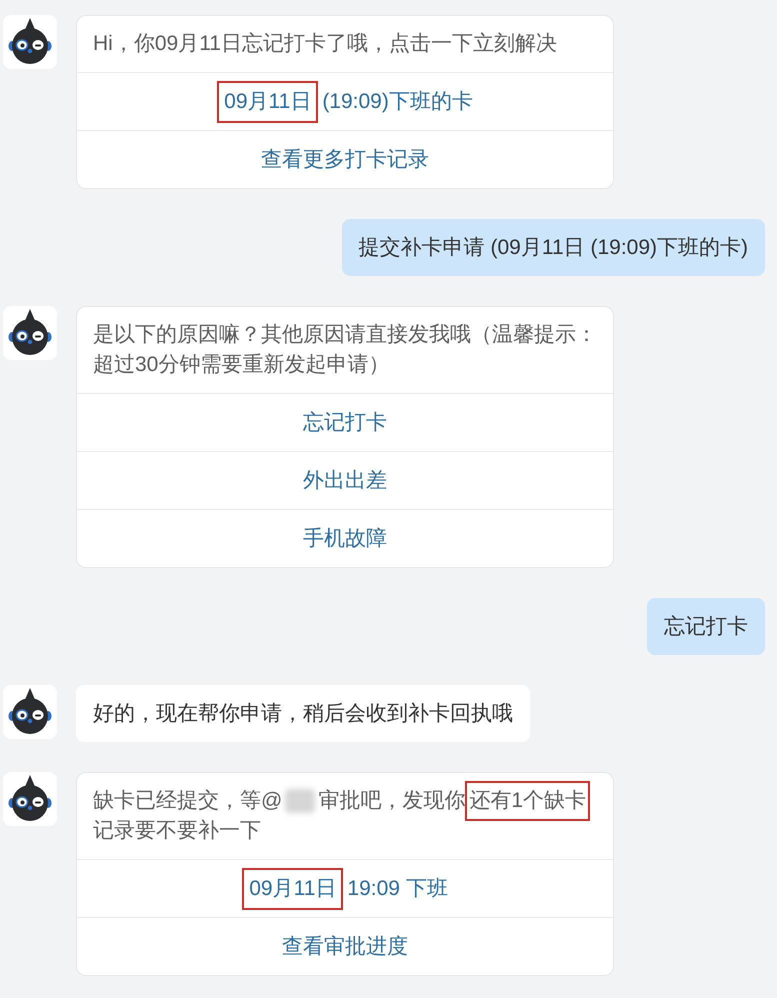 This screenshot has width=777, height=998. I want to click on action-link: 查看审批进度, so click(345, 946).